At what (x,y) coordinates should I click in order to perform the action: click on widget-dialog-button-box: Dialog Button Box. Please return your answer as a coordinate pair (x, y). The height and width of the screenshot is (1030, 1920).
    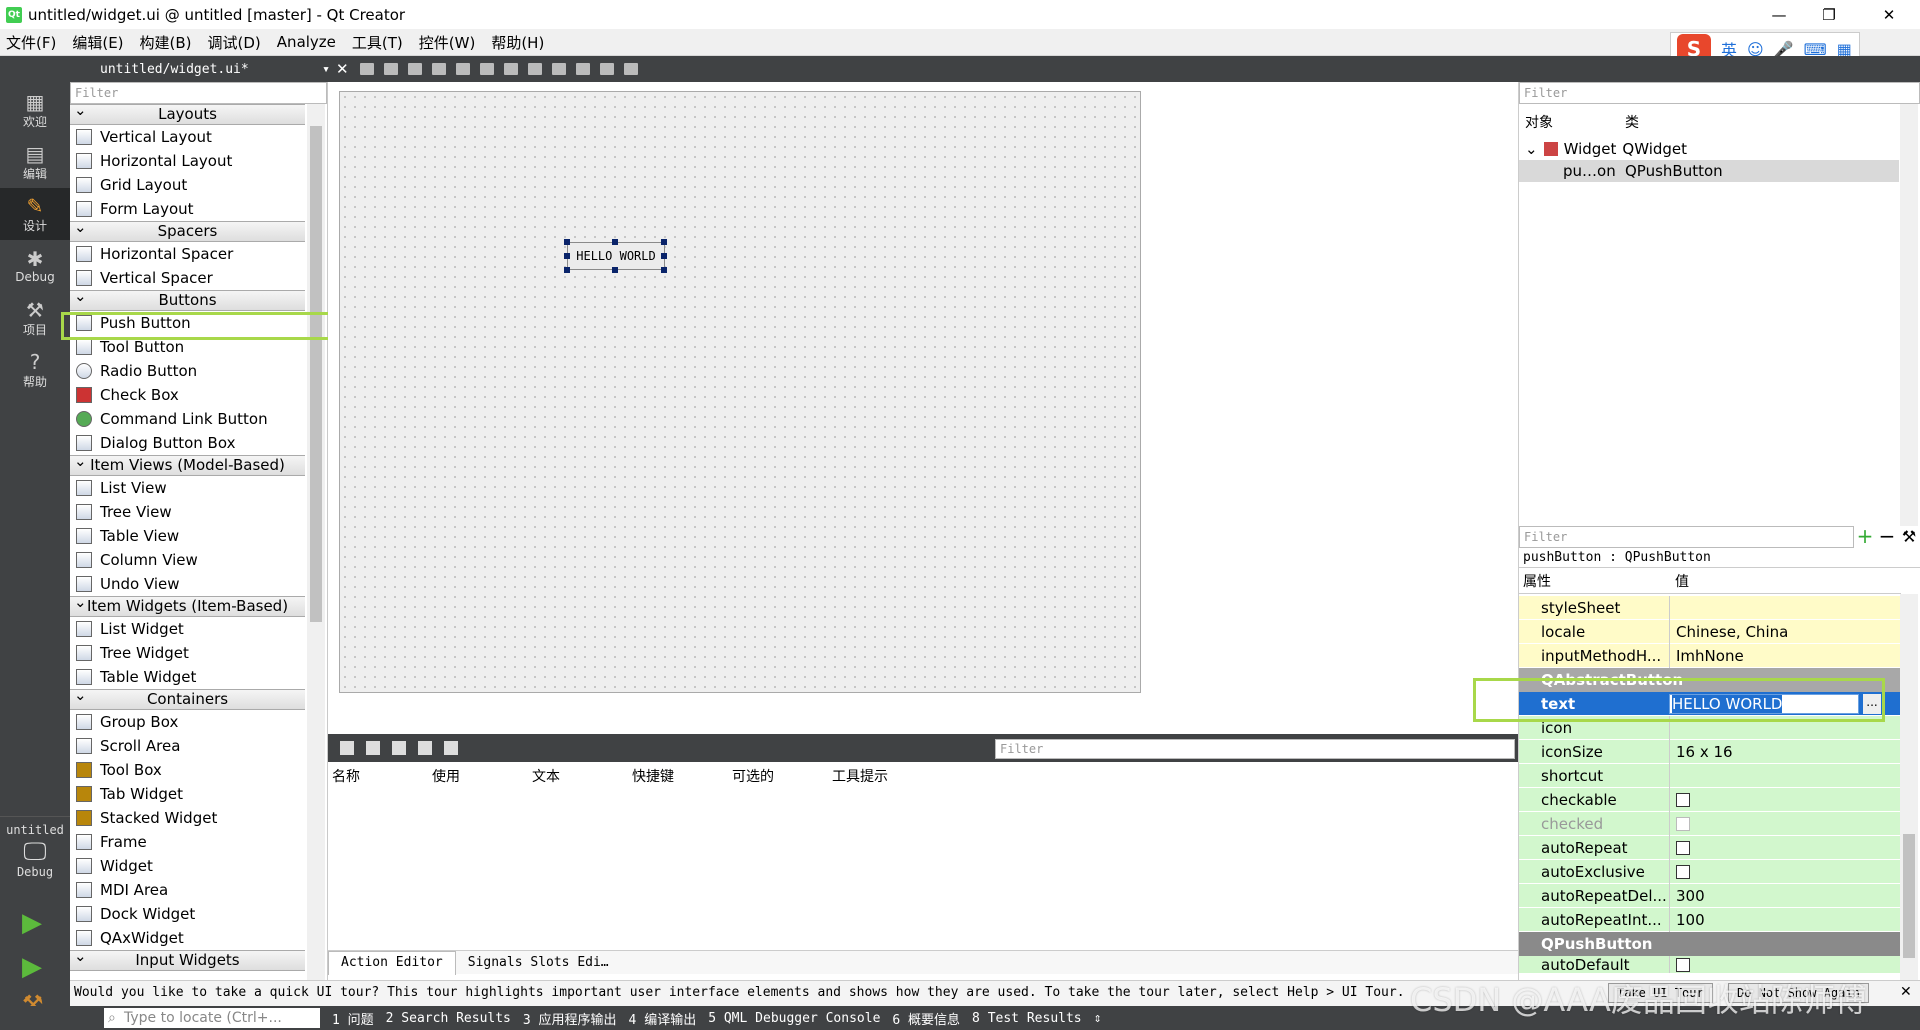
    Looking at the image, I should click on (187, 443).